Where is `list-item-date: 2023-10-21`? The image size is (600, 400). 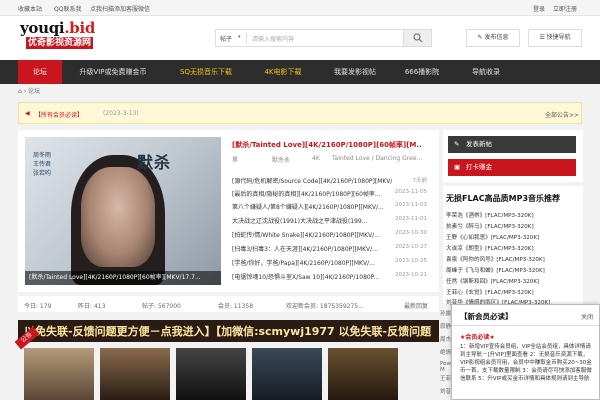
list-item-date: 2023-10-21 is located at coordinates (411, 275).